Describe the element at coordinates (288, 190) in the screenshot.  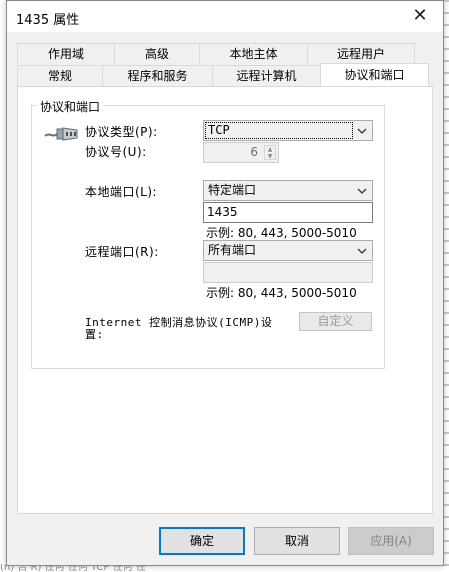
I see `local-port-select: 特定端口` at that location.